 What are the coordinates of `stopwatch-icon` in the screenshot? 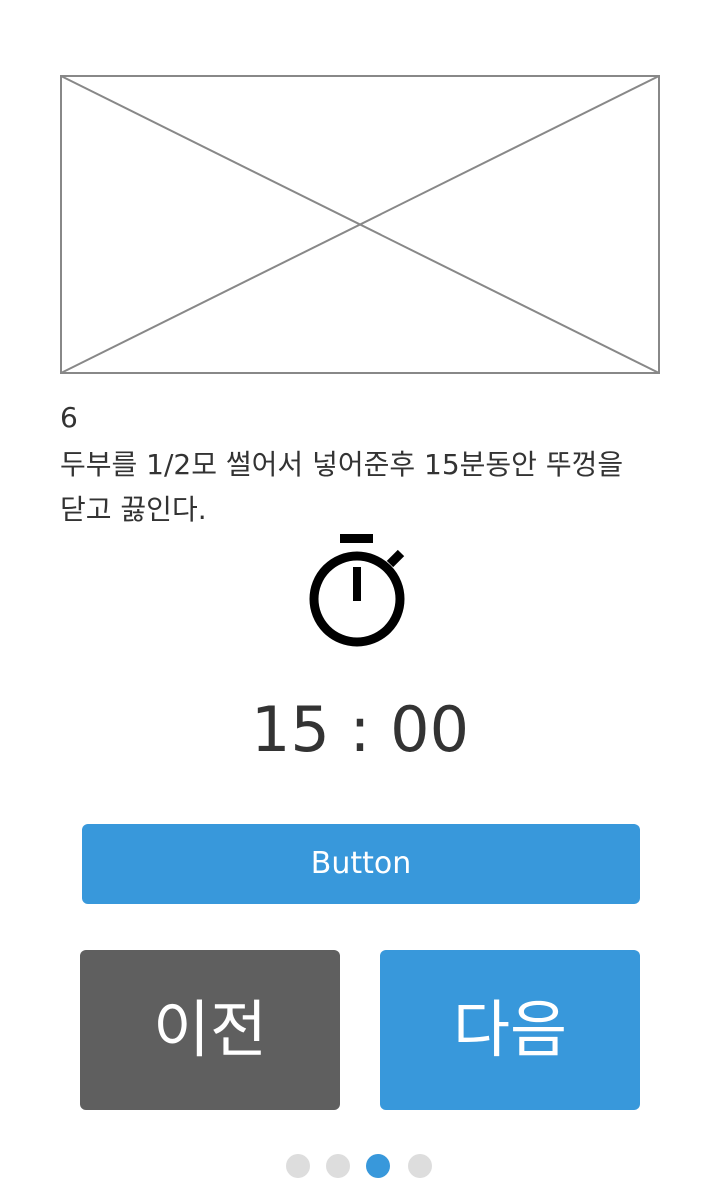 It's located at (358, 590).